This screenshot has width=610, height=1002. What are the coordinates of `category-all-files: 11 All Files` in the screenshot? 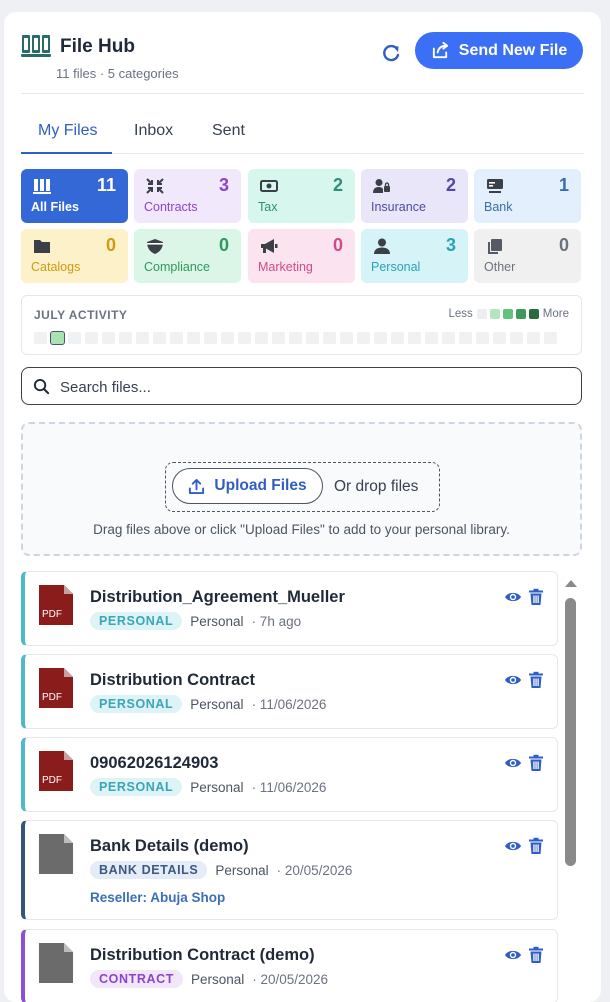 It's located at (74, 196).